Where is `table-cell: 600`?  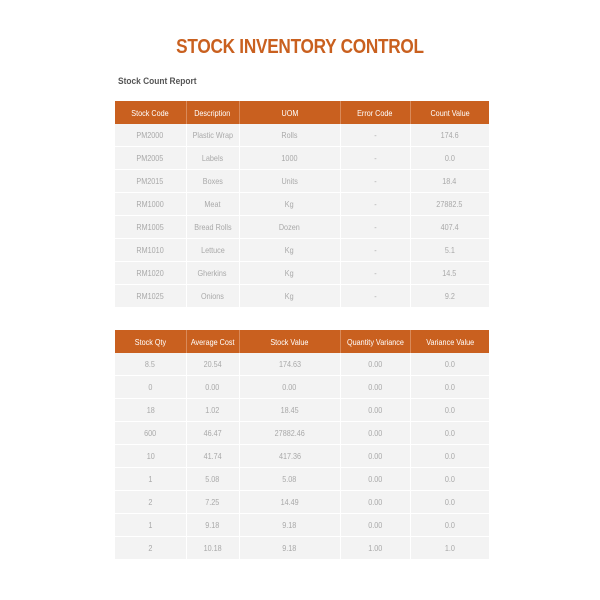
table-cell: 600 is located at coordinates (151, 433).